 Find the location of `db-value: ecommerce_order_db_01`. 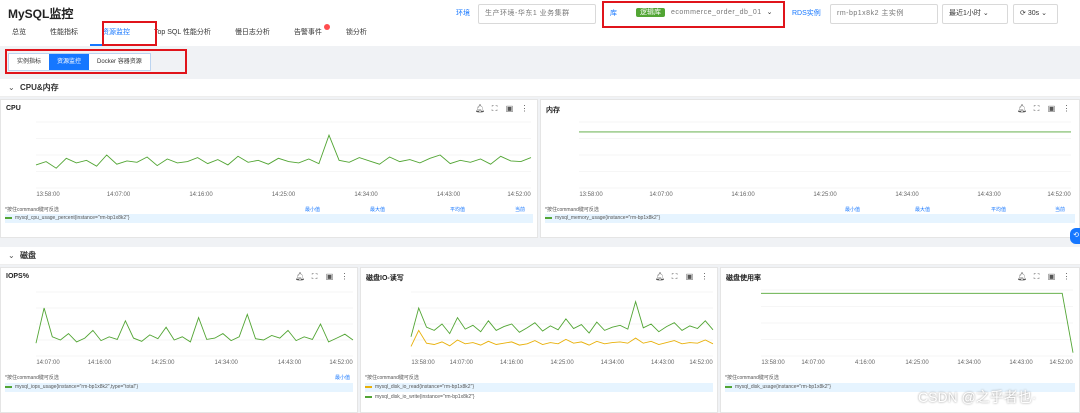

db-value: ecommerce_order_db_01 is located at coordinates (716, 12).